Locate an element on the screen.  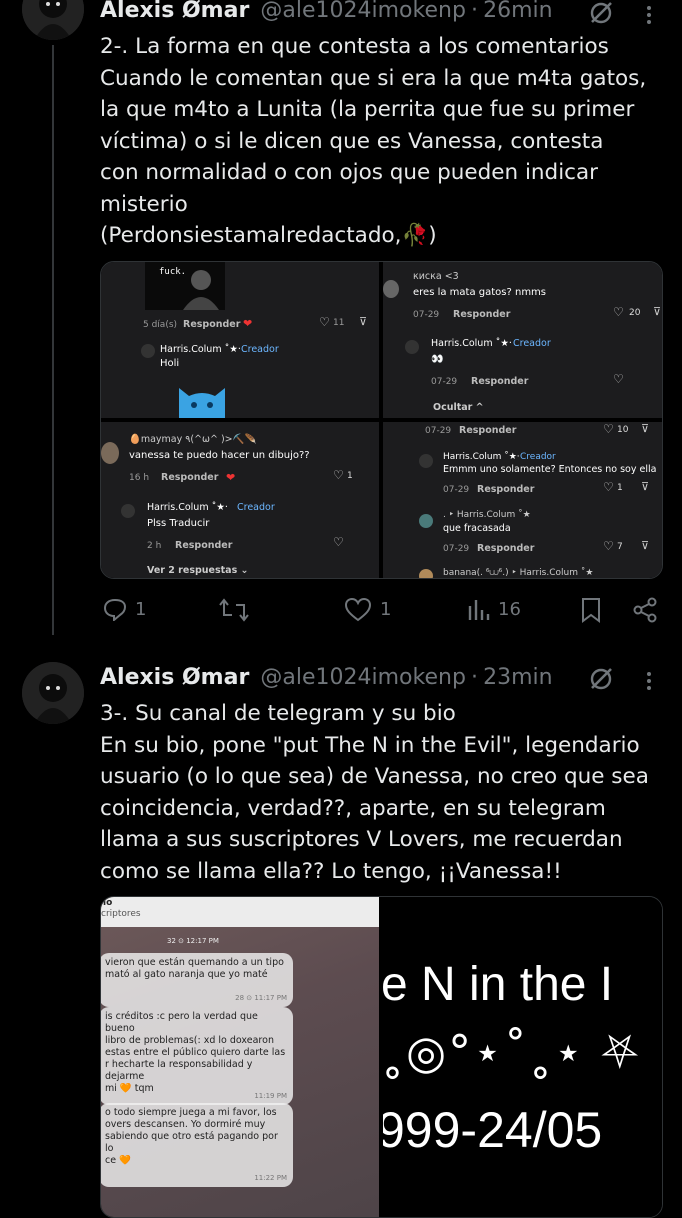
share-icon is located at coordinates (645, 610).